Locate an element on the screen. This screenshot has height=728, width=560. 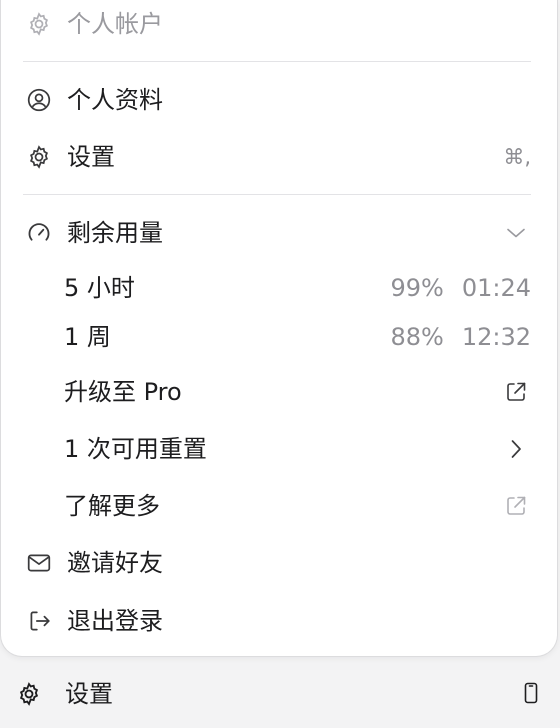
envelope-icon is located at coordinates (39, 563).